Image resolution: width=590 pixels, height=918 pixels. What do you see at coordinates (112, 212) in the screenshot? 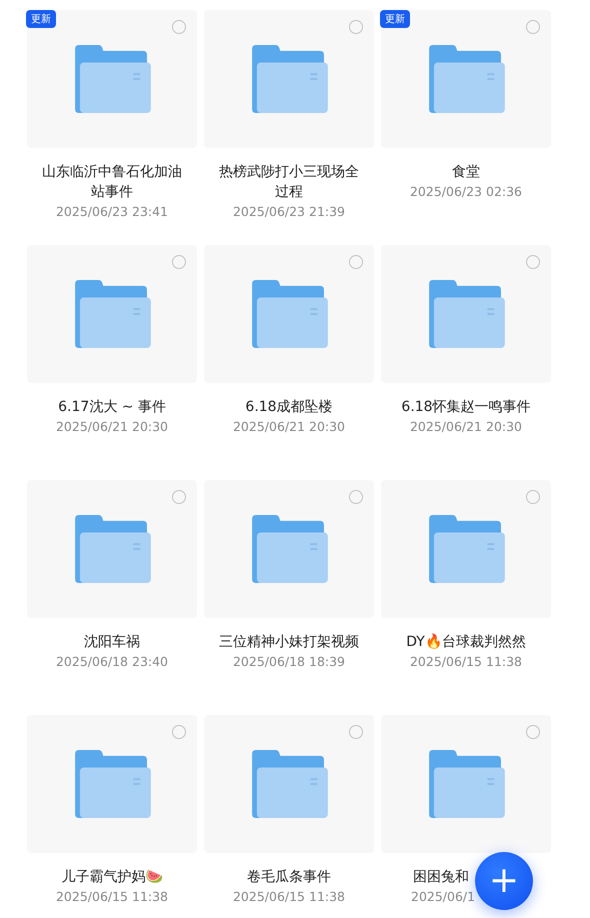
I see `folder-date: 2025/06/23 23:41` at bounding box center [112, 212].